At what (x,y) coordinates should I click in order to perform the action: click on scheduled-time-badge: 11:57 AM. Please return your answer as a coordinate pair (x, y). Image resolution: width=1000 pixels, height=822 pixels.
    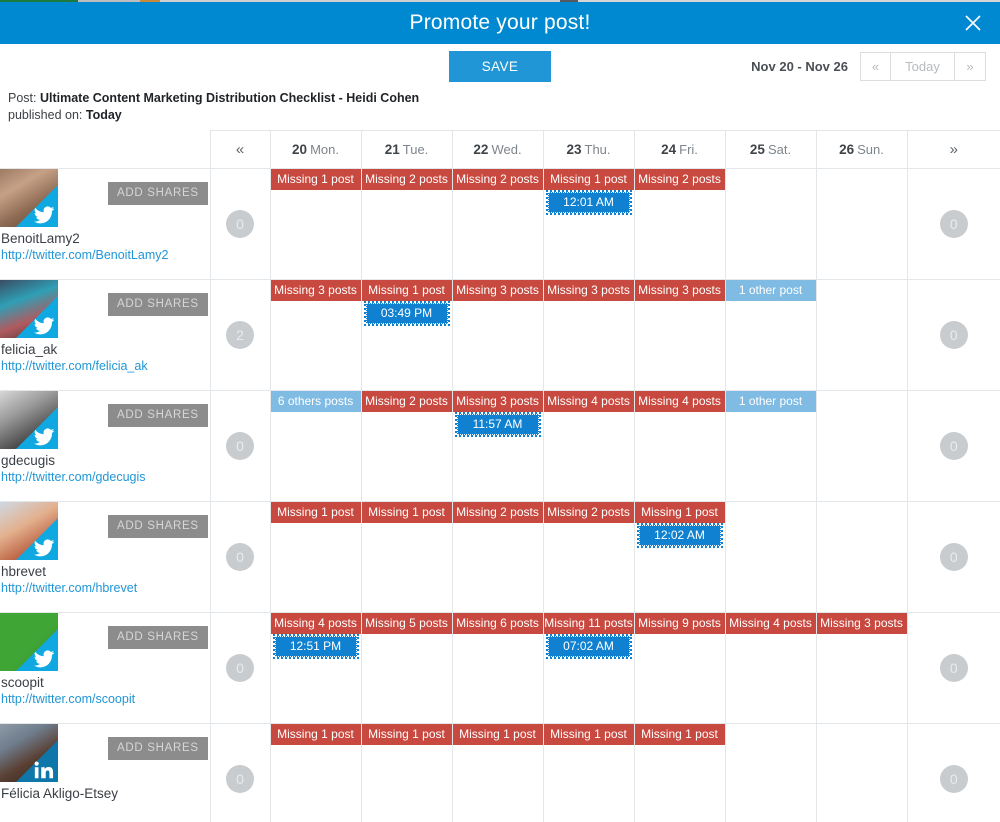
    Looking at the image, I should click on (497, 424).